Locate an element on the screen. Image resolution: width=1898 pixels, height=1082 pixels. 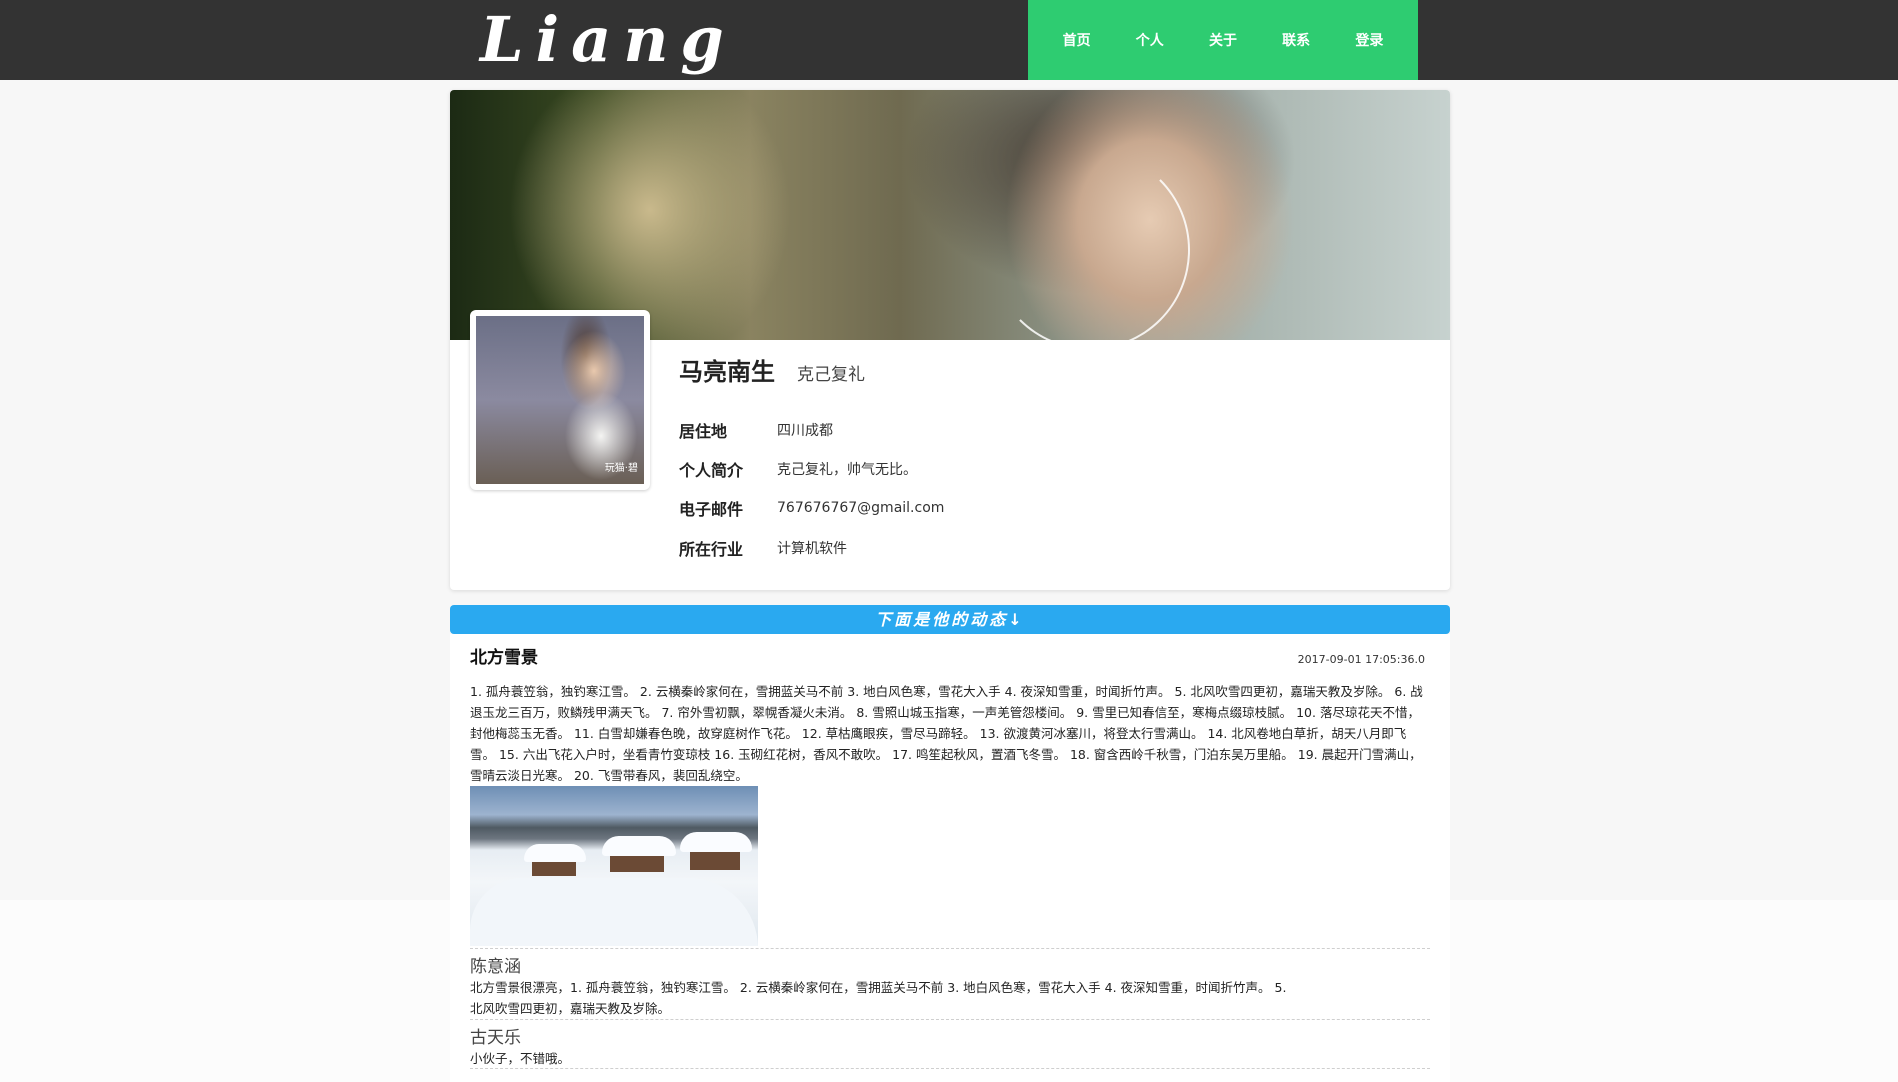
info-value: 计算机软件 is located at coordinates (812, 549).